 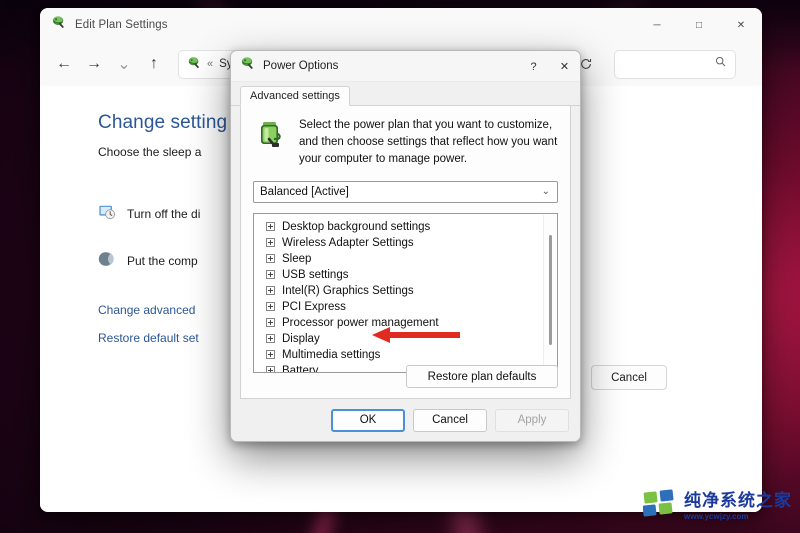 I want to click on scrollbar-thumb, so click(x=550, y=289).